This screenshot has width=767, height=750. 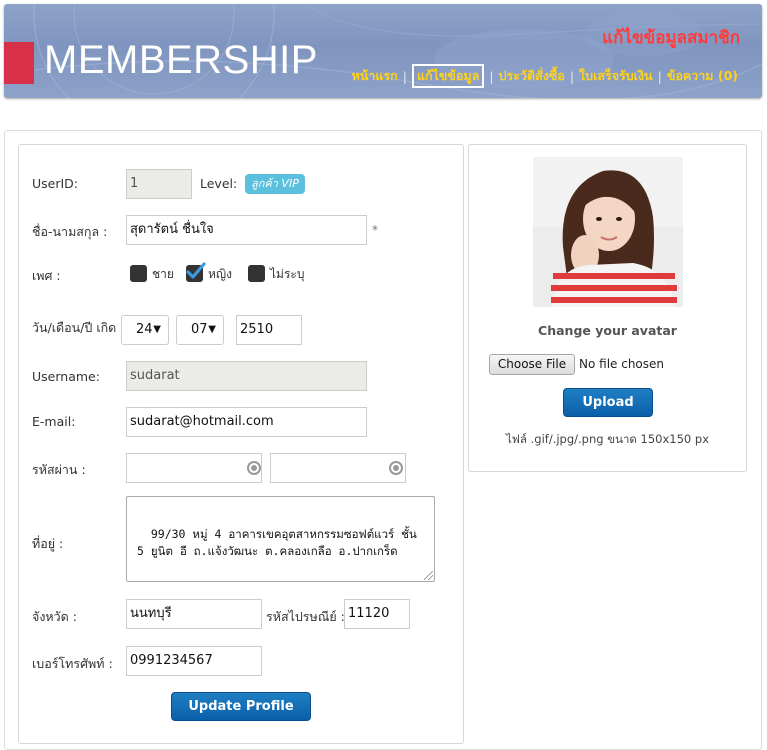 I want to click on password-label: รหัสผ่าน :, so click(x=59, y=469).